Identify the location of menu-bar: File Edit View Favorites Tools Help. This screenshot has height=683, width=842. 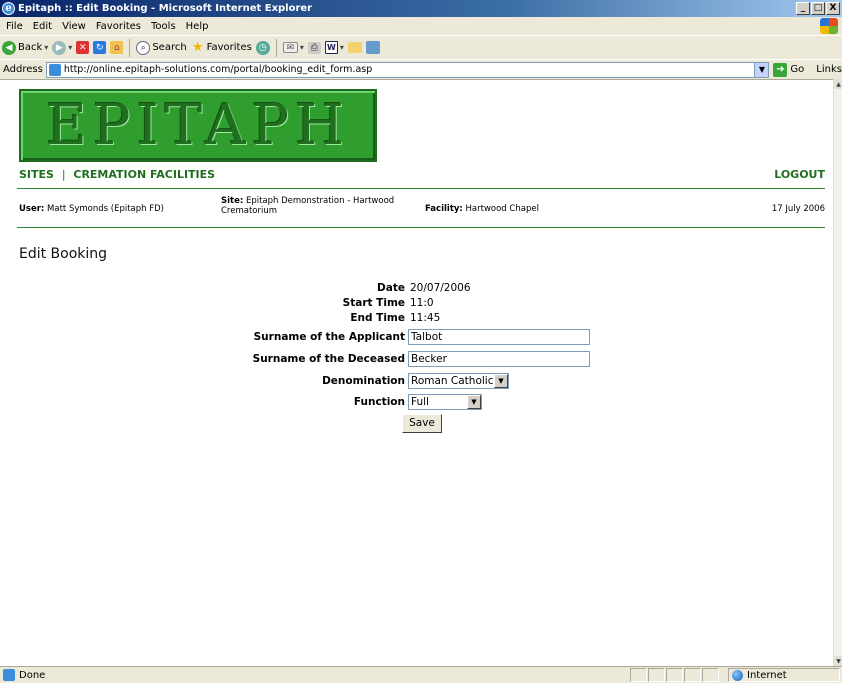
(421, 26).